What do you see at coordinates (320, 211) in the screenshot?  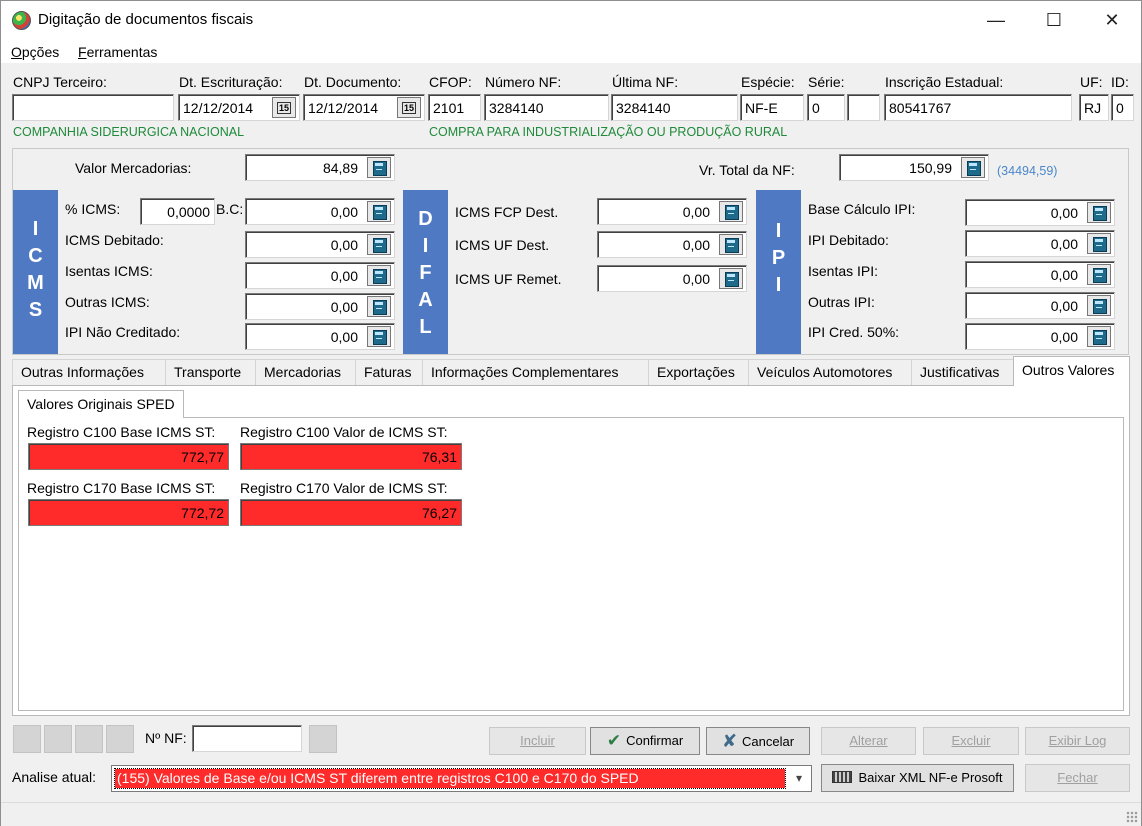 I see `bc-field: 0,00` at bounding box center [320, 211].